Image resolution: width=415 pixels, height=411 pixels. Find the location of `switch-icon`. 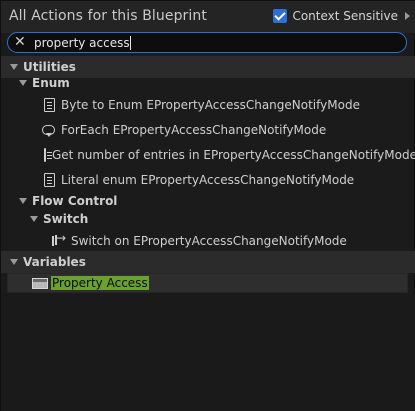

switch-icon is located at coordinates (58, 239).